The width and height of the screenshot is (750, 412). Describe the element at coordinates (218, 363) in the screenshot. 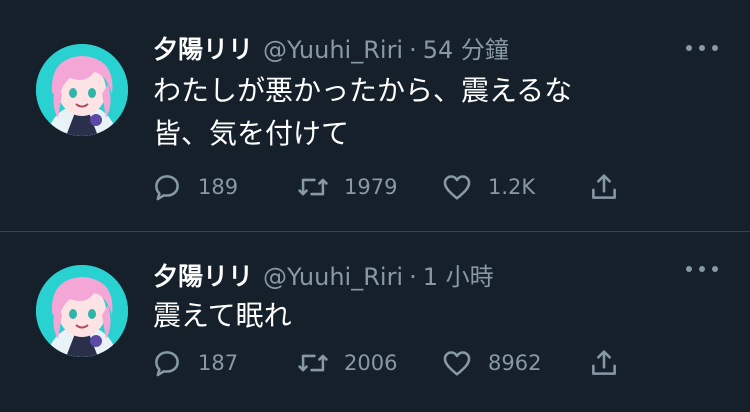

I see `reply-count: 187` at that location.